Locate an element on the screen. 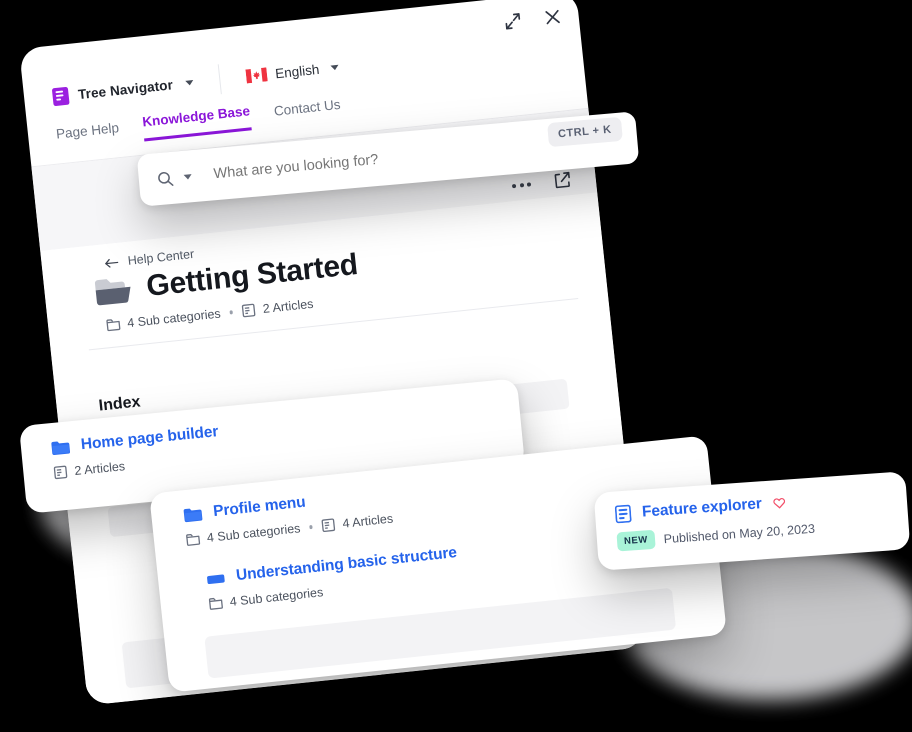  card-title: Feature explorer is located at coordinates (702, 508).